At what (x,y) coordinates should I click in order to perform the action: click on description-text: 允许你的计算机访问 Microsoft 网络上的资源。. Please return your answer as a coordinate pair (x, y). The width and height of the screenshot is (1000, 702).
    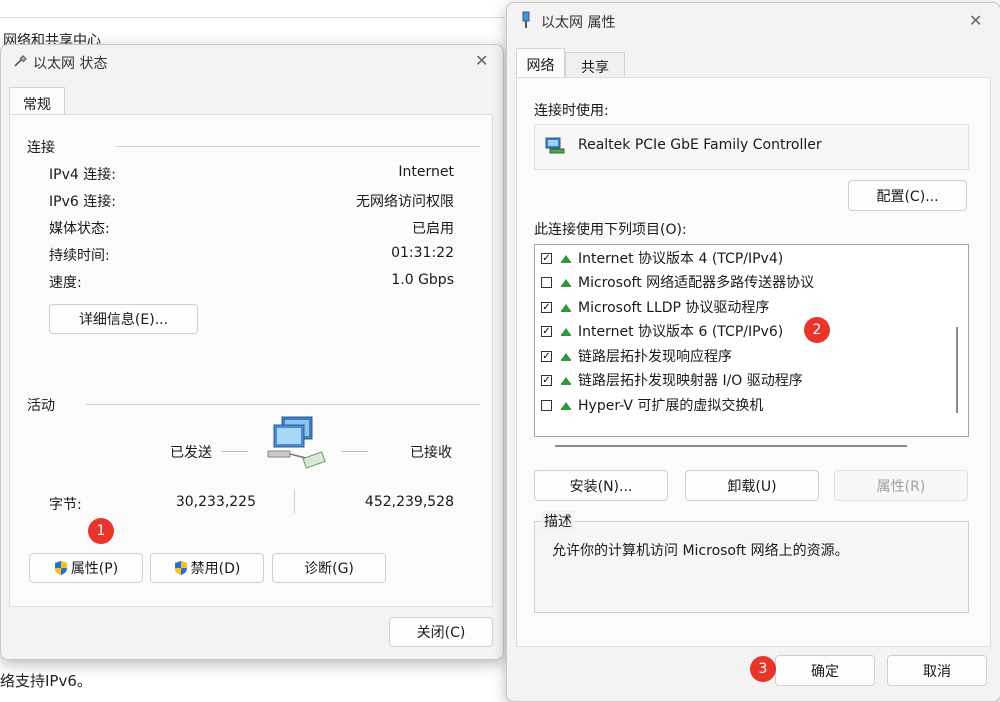
    Looking at the image, I should click on (700, 551).